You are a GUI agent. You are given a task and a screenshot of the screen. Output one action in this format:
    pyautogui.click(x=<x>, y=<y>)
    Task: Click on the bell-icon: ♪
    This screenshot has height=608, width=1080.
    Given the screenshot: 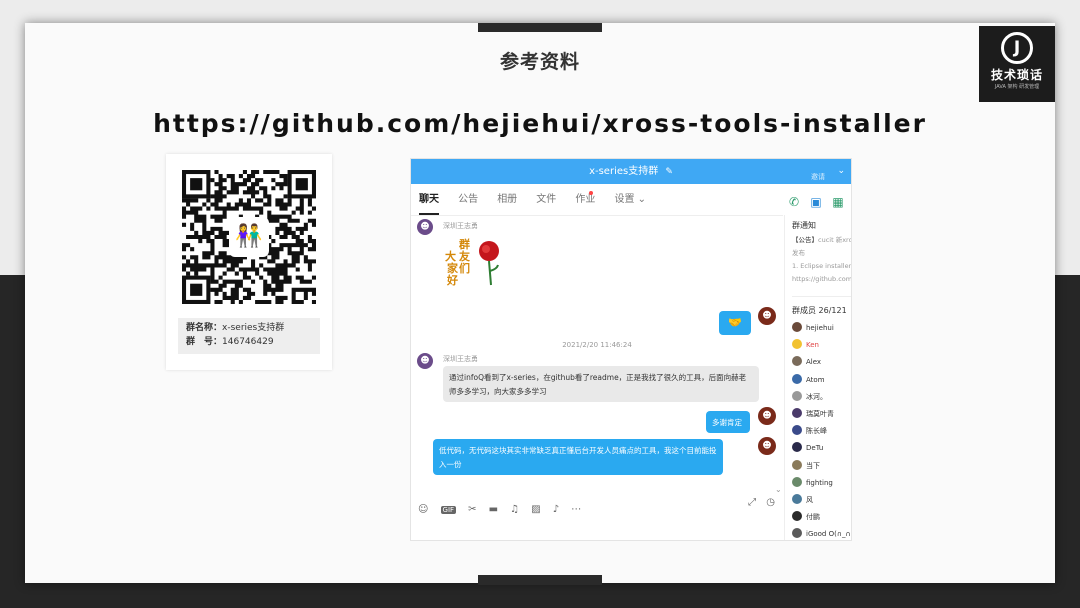 What is the action you would take?
    pyautogui.click(x=556, y=509)
    